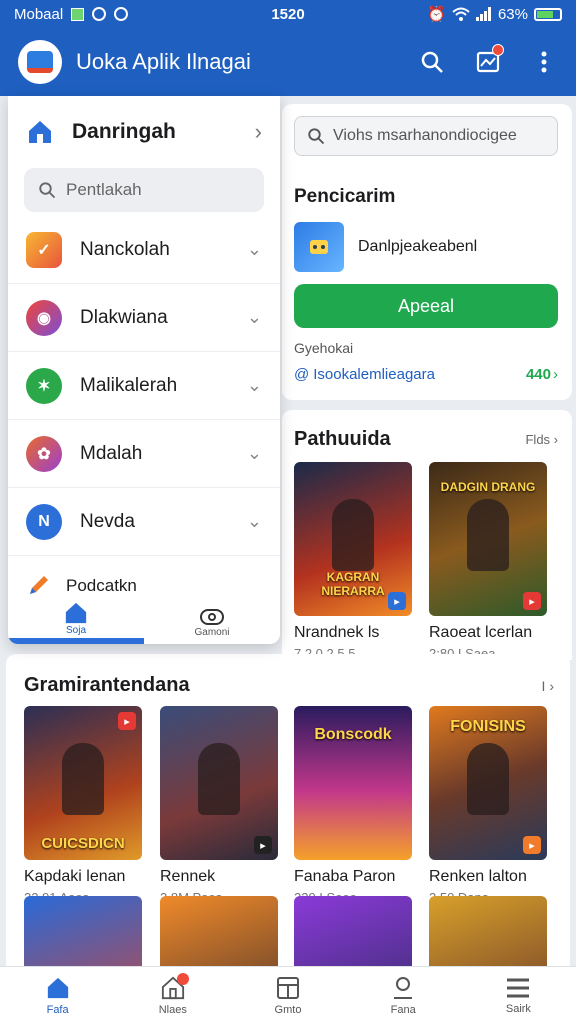 This screenshot has height=1024, width=576. Describe the element at coordinates (483, 14) in the screenshot. I see `signal-icon` at that location.